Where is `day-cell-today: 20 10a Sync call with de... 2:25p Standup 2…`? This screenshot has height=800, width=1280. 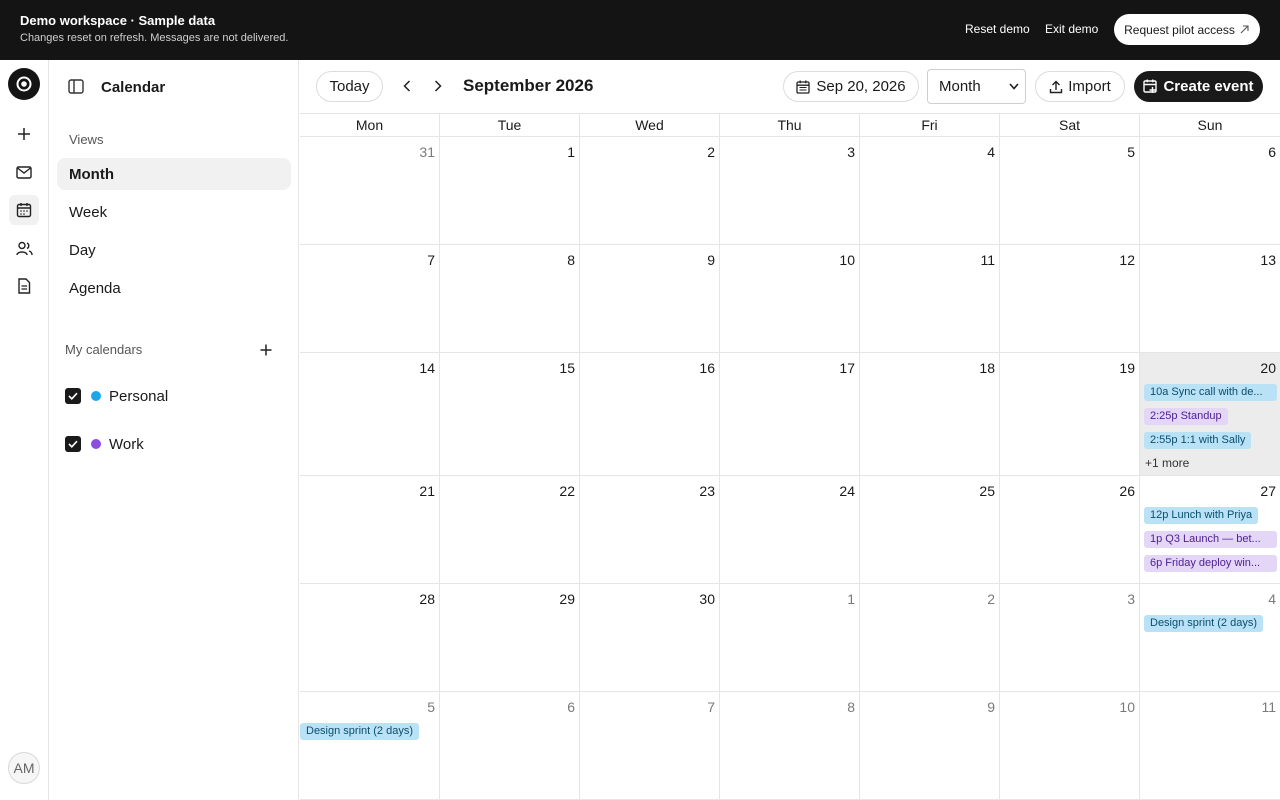
day-cell-today: 20 10a Sync call with de... 2:25p Standup 2… is located at coordinates (1210, 414).